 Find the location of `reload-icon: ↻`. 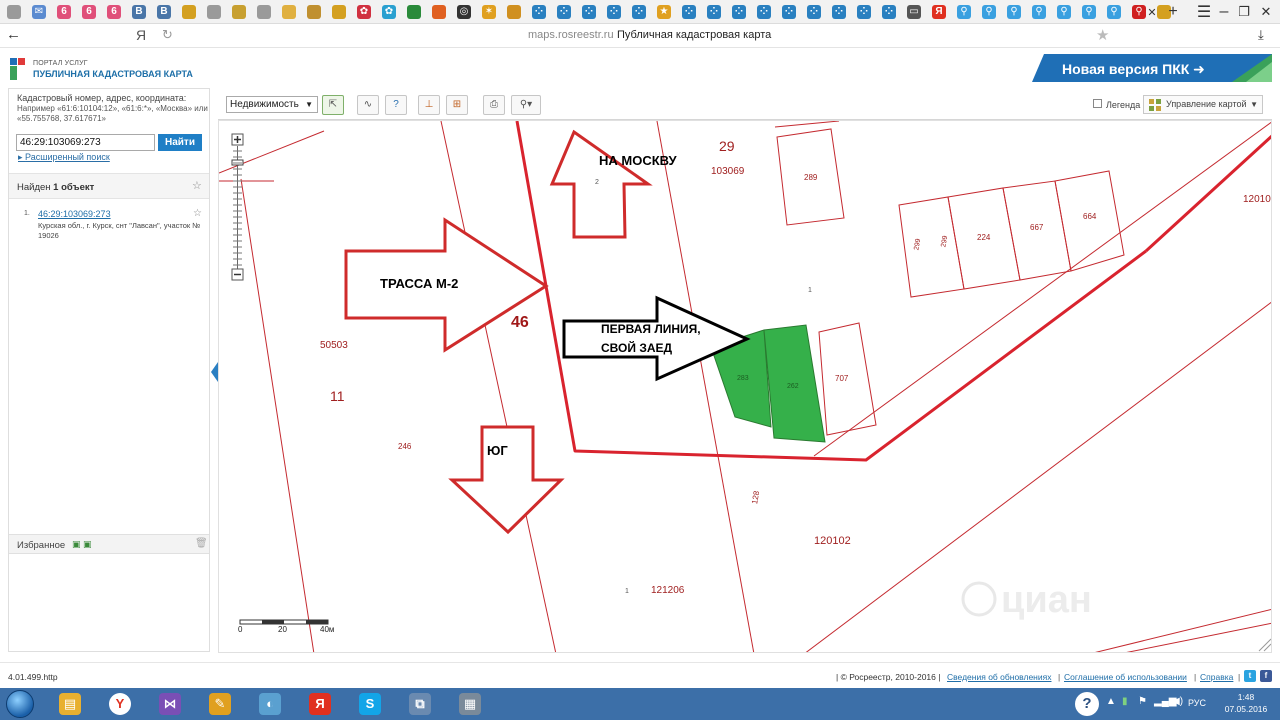

reload-icon: ↻ is located at coordinates (167, 35).